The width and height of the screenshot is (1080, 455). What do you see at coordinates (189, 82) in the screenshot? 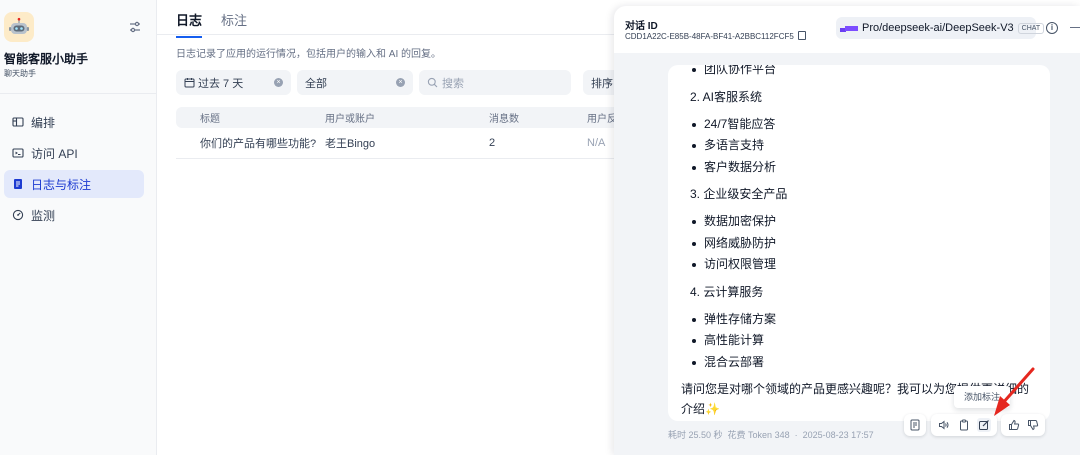
I see `calendar-icon` at bounding box center [189, 82].